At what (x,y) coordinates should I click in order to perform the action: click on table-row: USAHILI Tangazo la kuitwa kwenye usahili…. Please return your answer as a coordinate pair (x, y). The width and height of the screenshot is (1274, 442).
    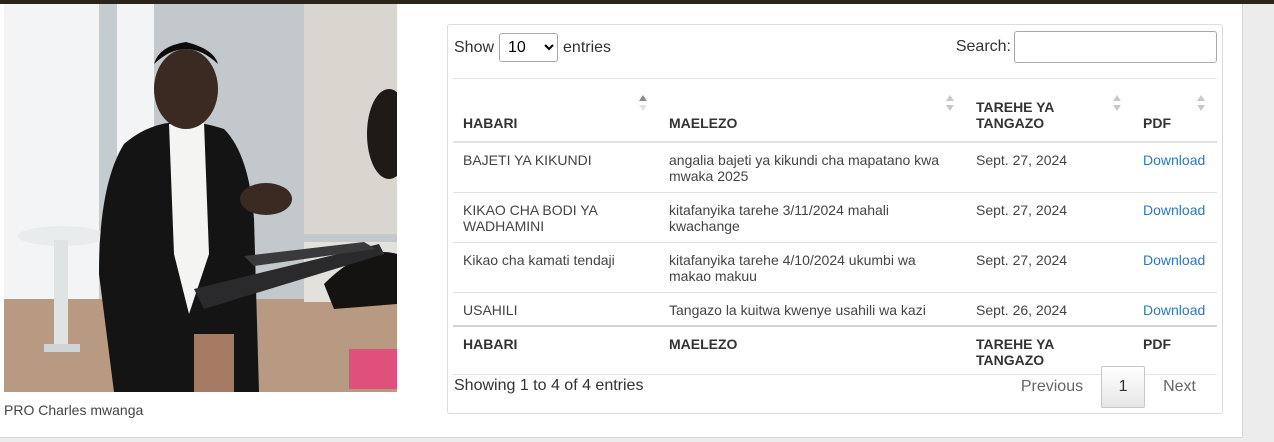
    Looking at the image, I should click on (835, 309).